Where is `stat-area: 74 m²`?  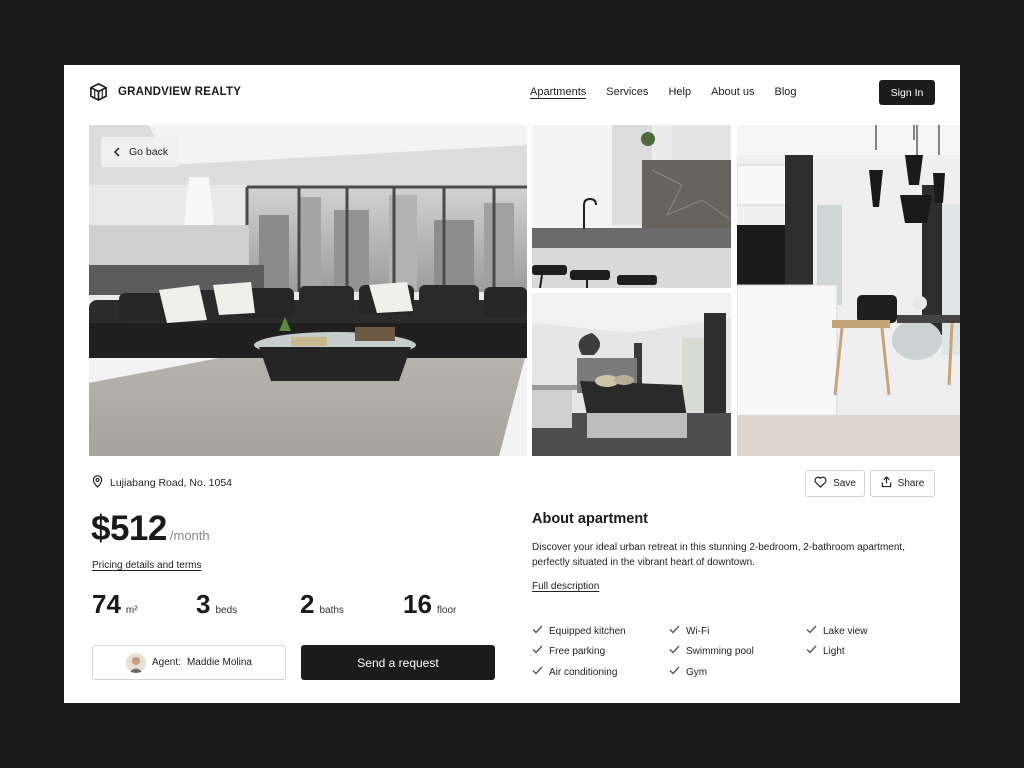
stat-area: 74 m² is located at coordinates (115, 604).